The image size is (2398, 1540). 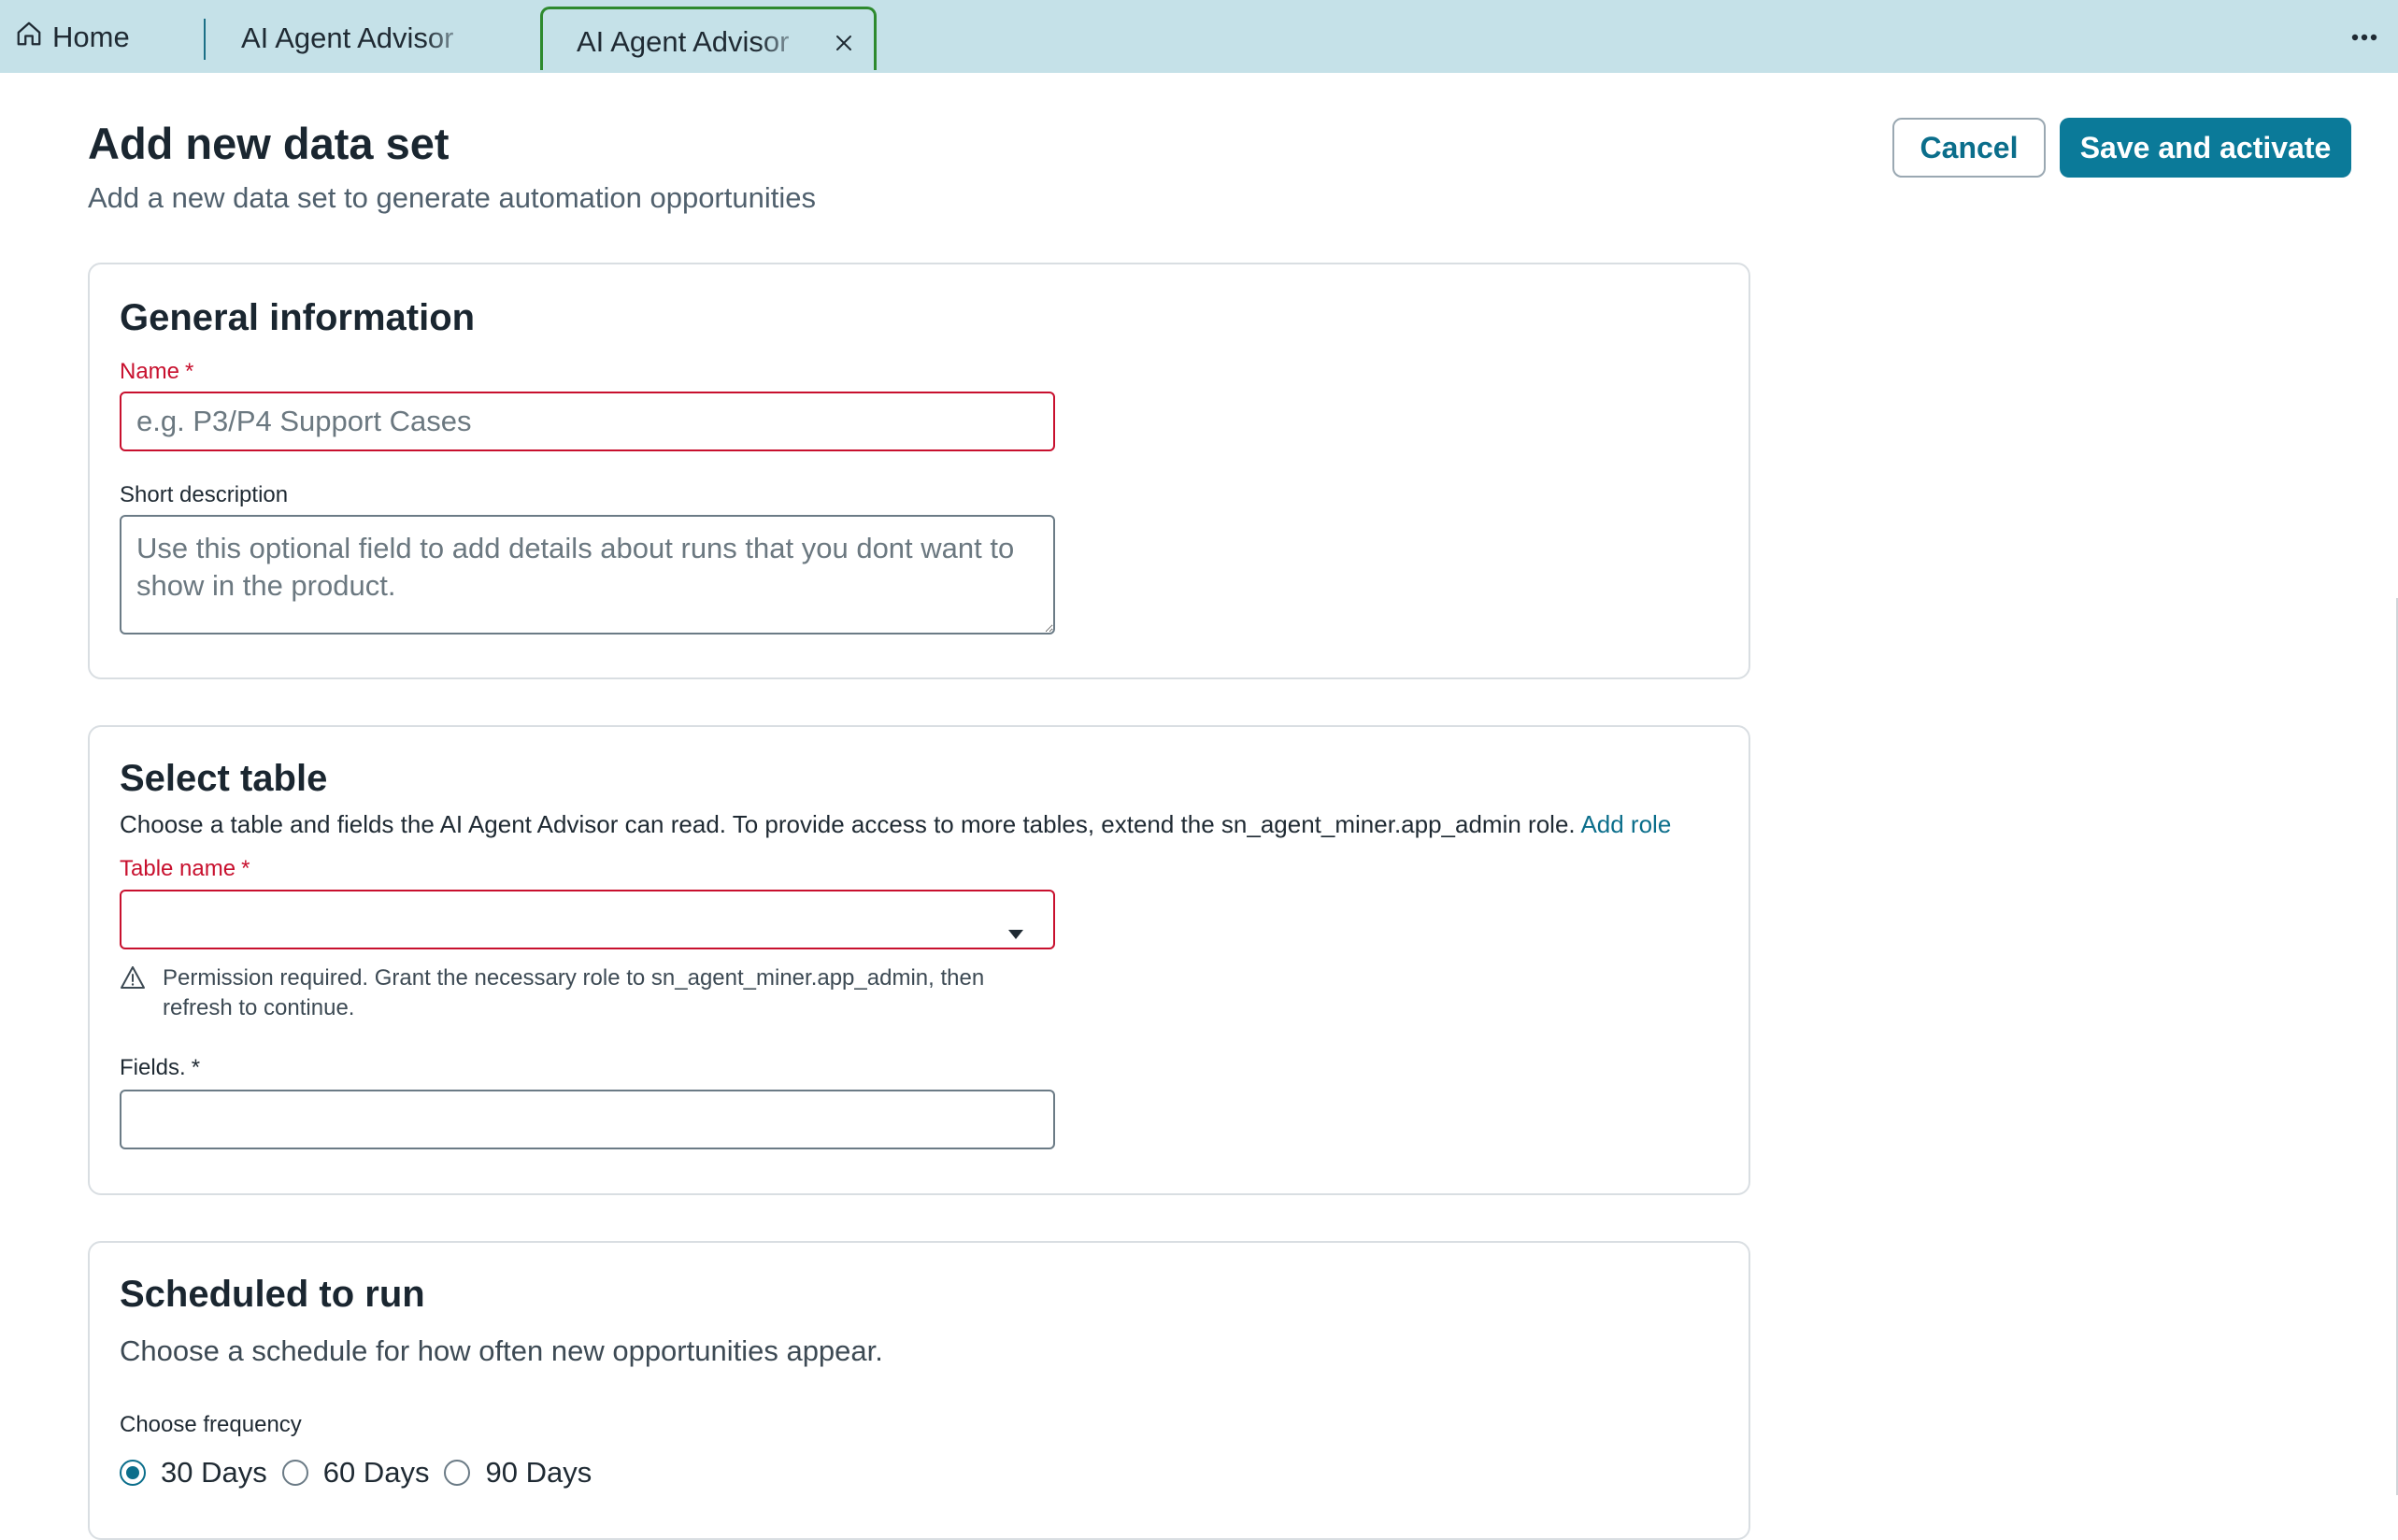 What do you see at coordinates (153, 1067) in the screenshot?
I see `fields-label-text: Fields.` at bounding box center [153, 1067].